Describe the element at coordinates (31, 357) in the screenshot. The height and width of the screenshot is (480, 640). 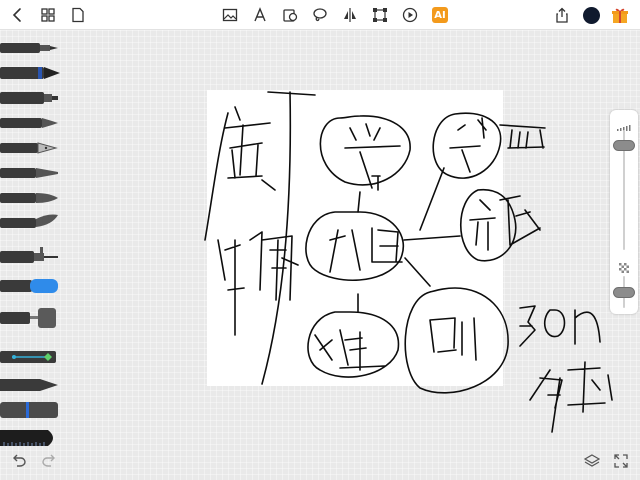
I see `brush-blend` at that location.